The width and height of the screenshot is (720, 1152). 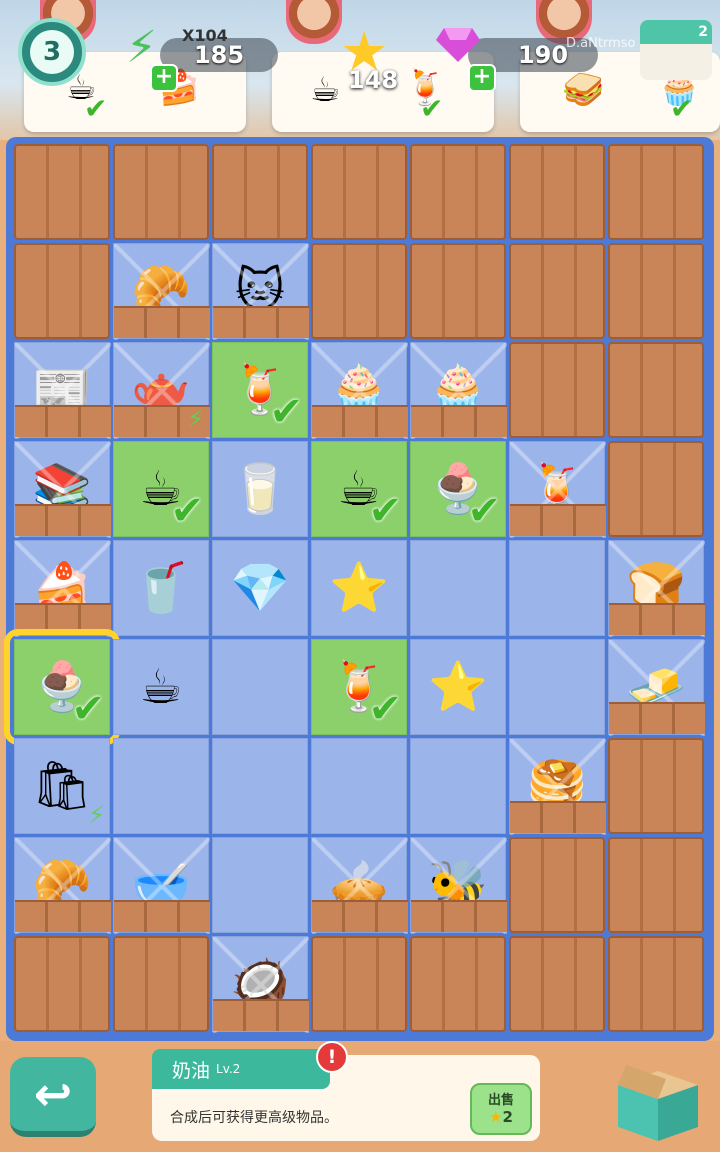 What do you see at coordinates (161, 390) in the screenshot?
I see `board-cell: 🫖 ⚡` at bounding box center [161, 390].